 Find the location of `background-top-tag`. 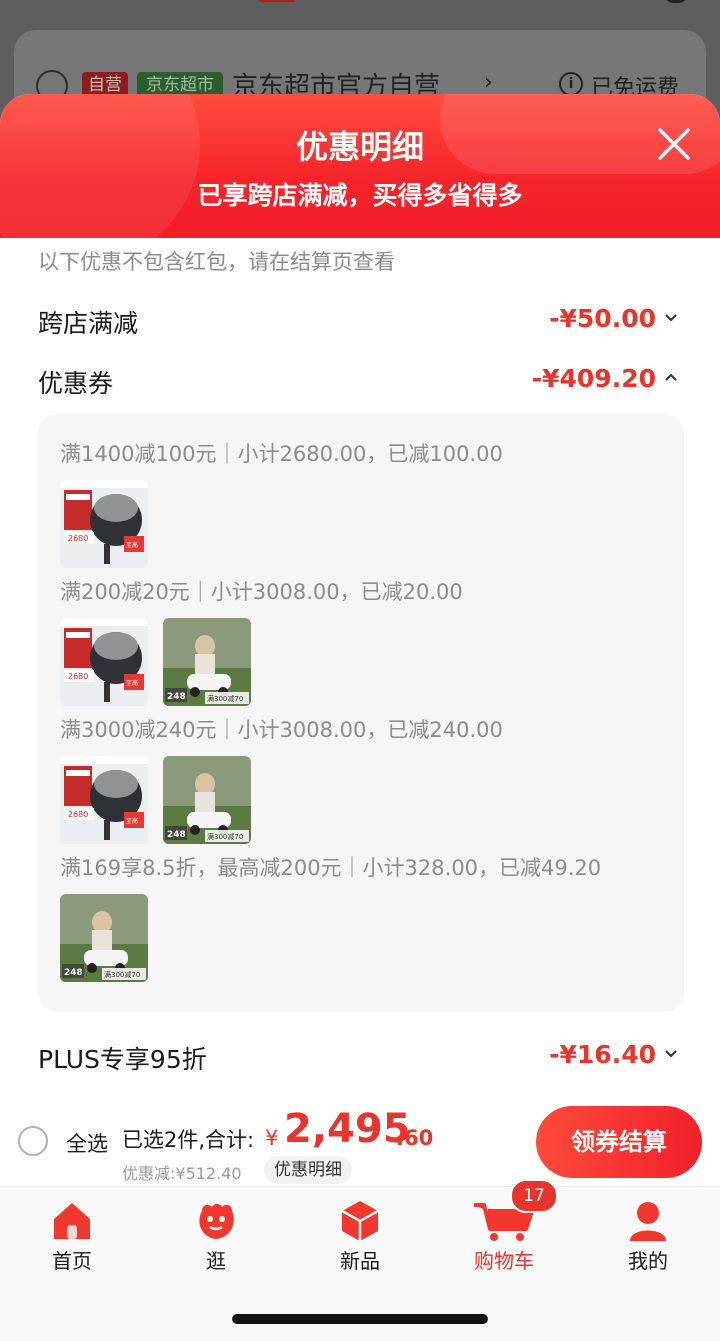

background-top-tag is located at coordinates (277, 1).